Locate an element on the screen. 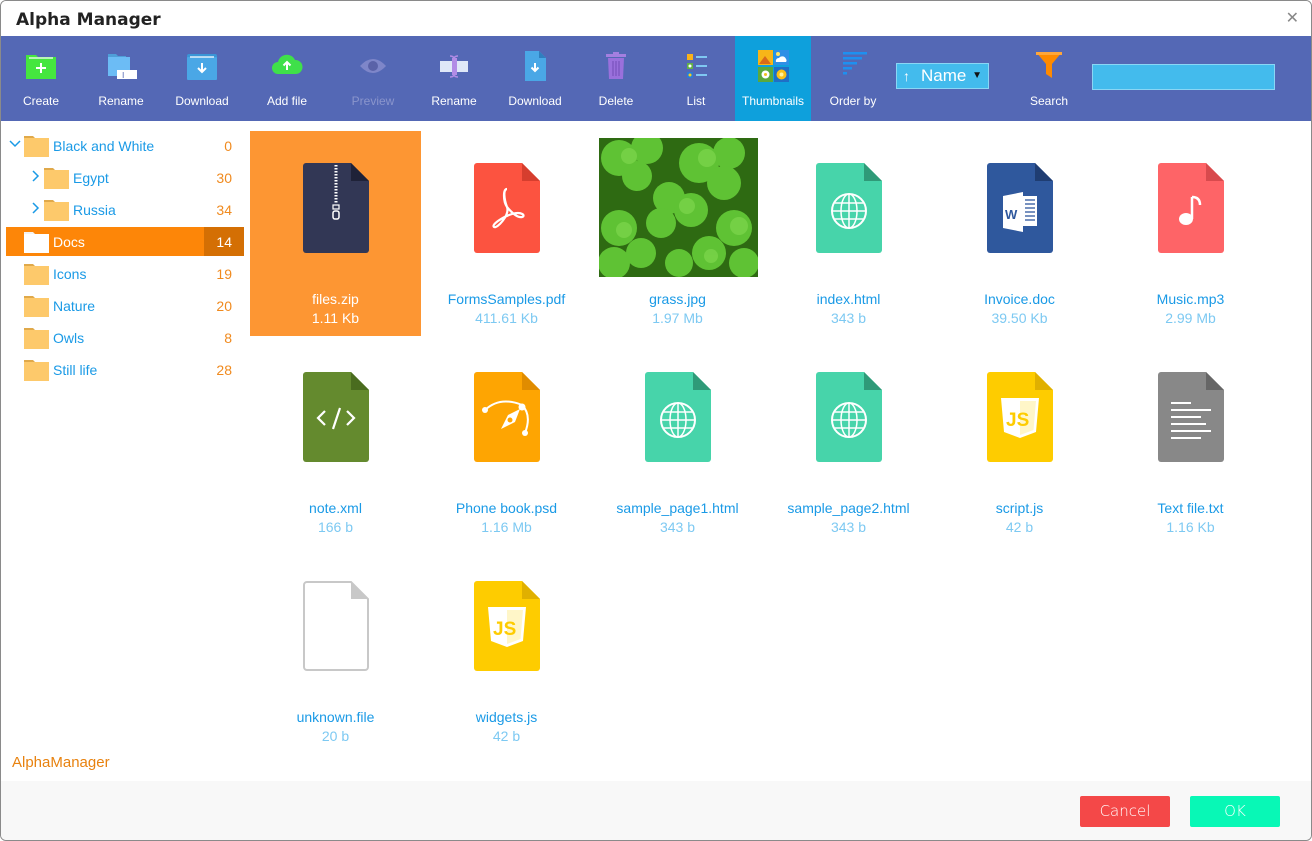 This screenshot has height=841, width=1312. preview-button: Preview is located at coordinates (373, 78).